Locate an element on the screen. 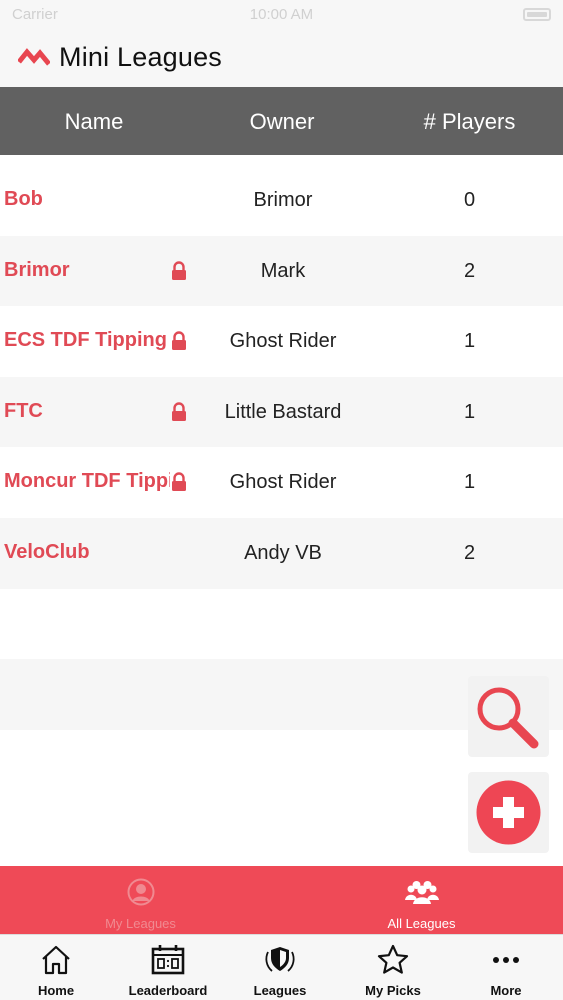 The image size is (563, 1000). nav-my-picks: My Picks is located at coordinates (393, 967).